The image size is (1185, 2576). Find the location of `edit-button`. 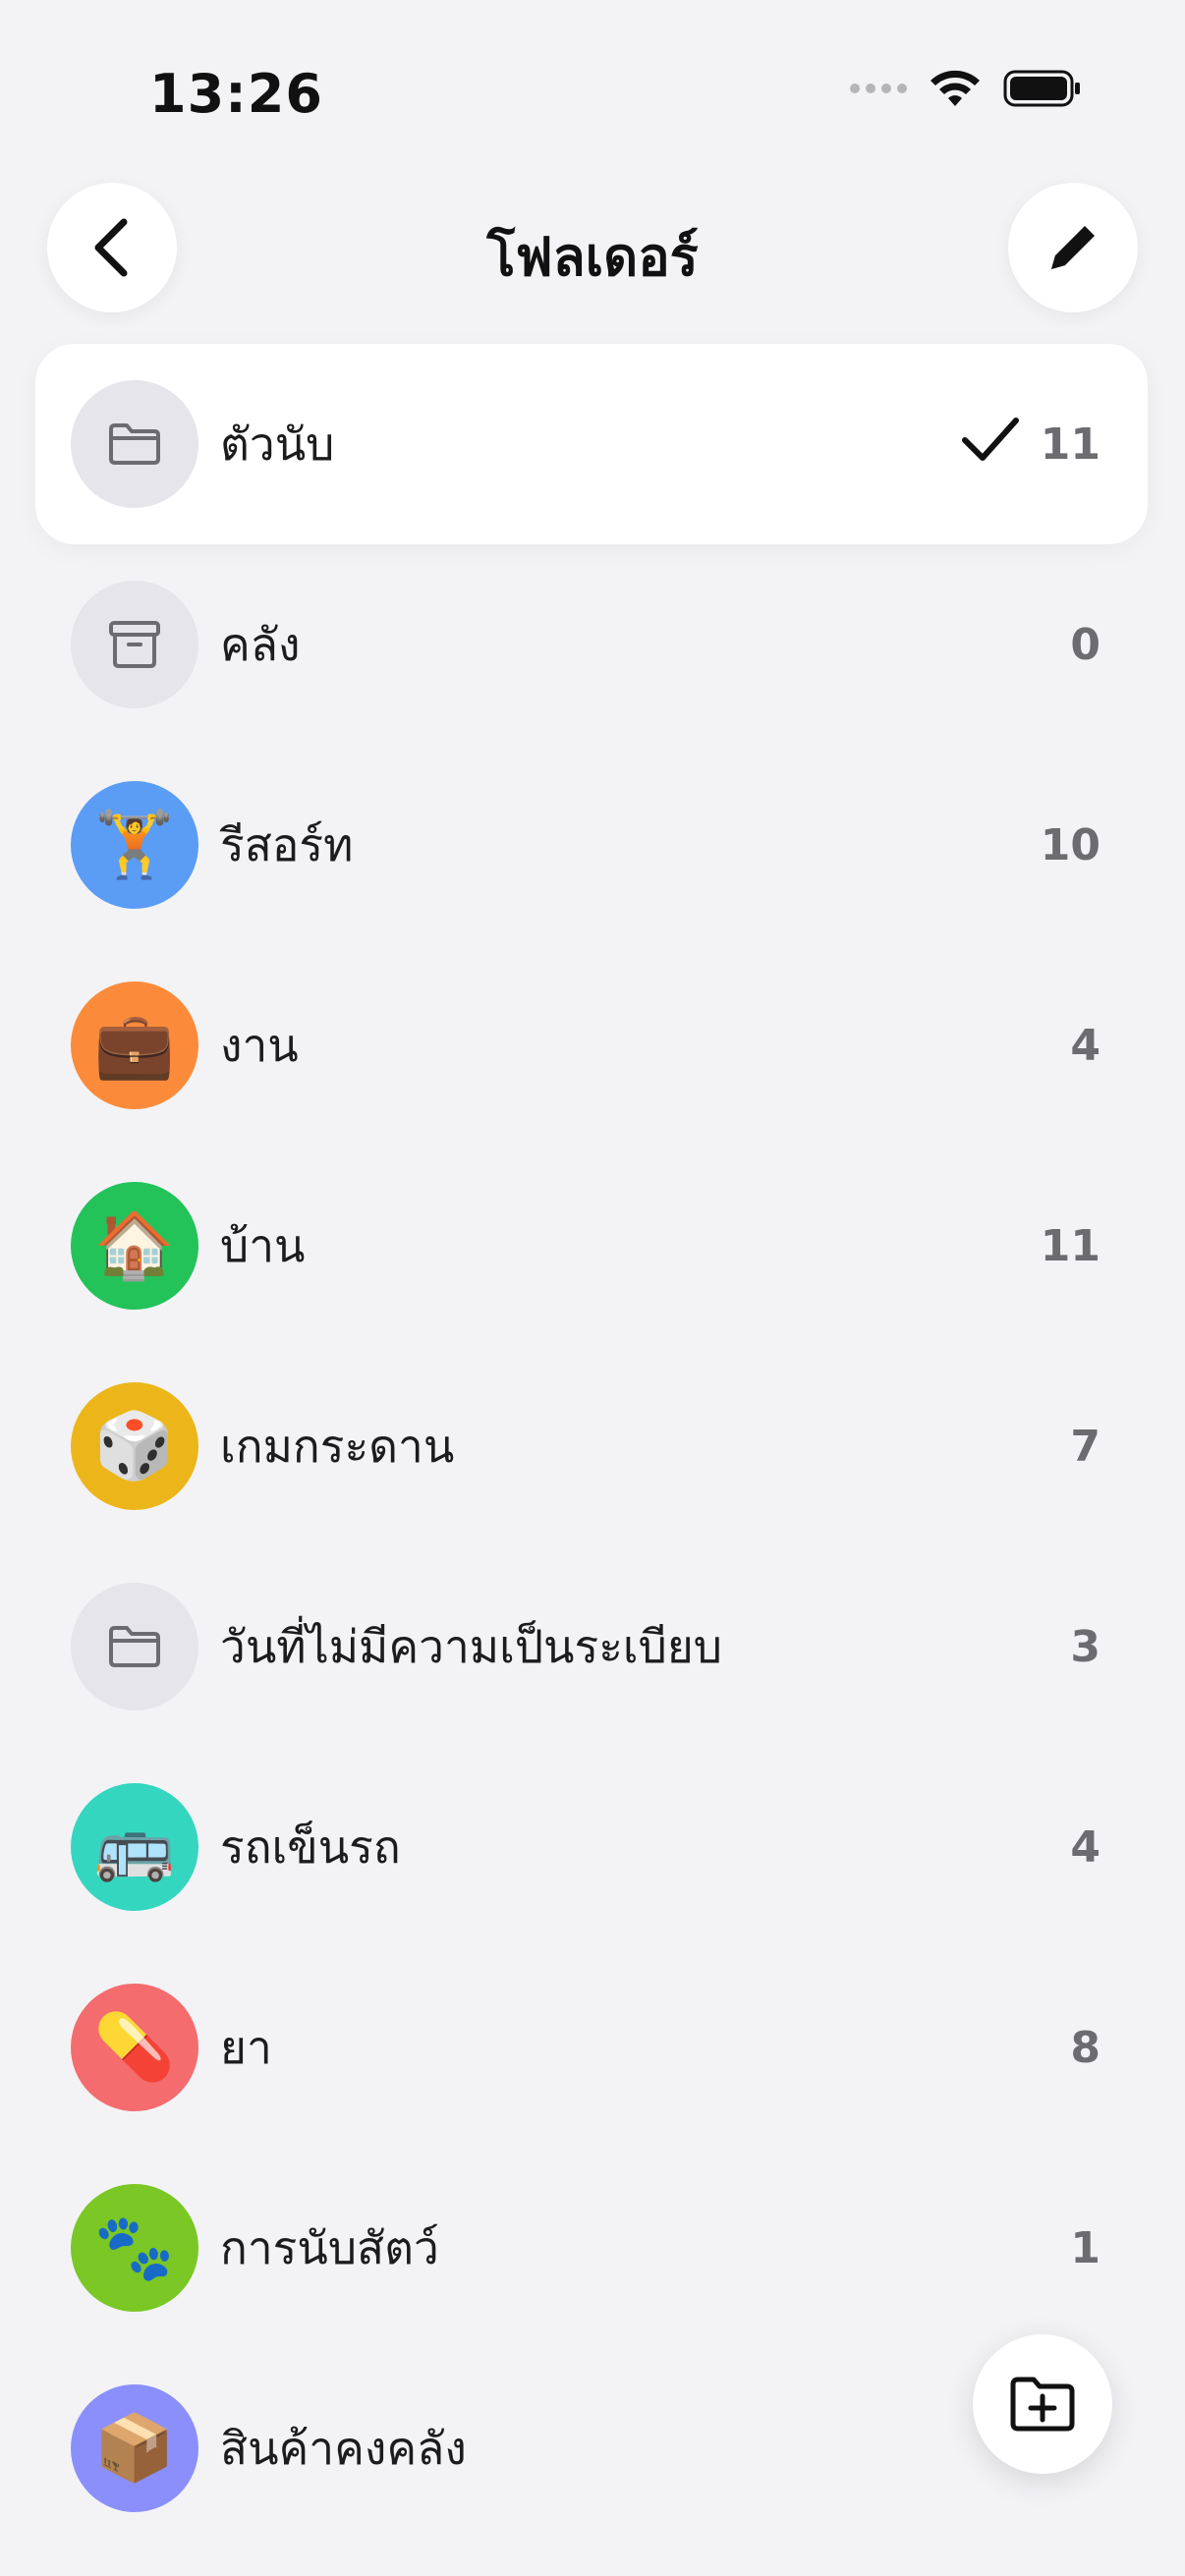

edit-button is located at coordinates (1073, 247).